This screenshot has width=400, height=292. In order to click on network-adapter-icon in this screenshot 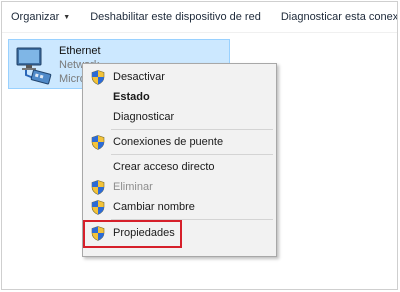, I will do `click(34, 66)`.